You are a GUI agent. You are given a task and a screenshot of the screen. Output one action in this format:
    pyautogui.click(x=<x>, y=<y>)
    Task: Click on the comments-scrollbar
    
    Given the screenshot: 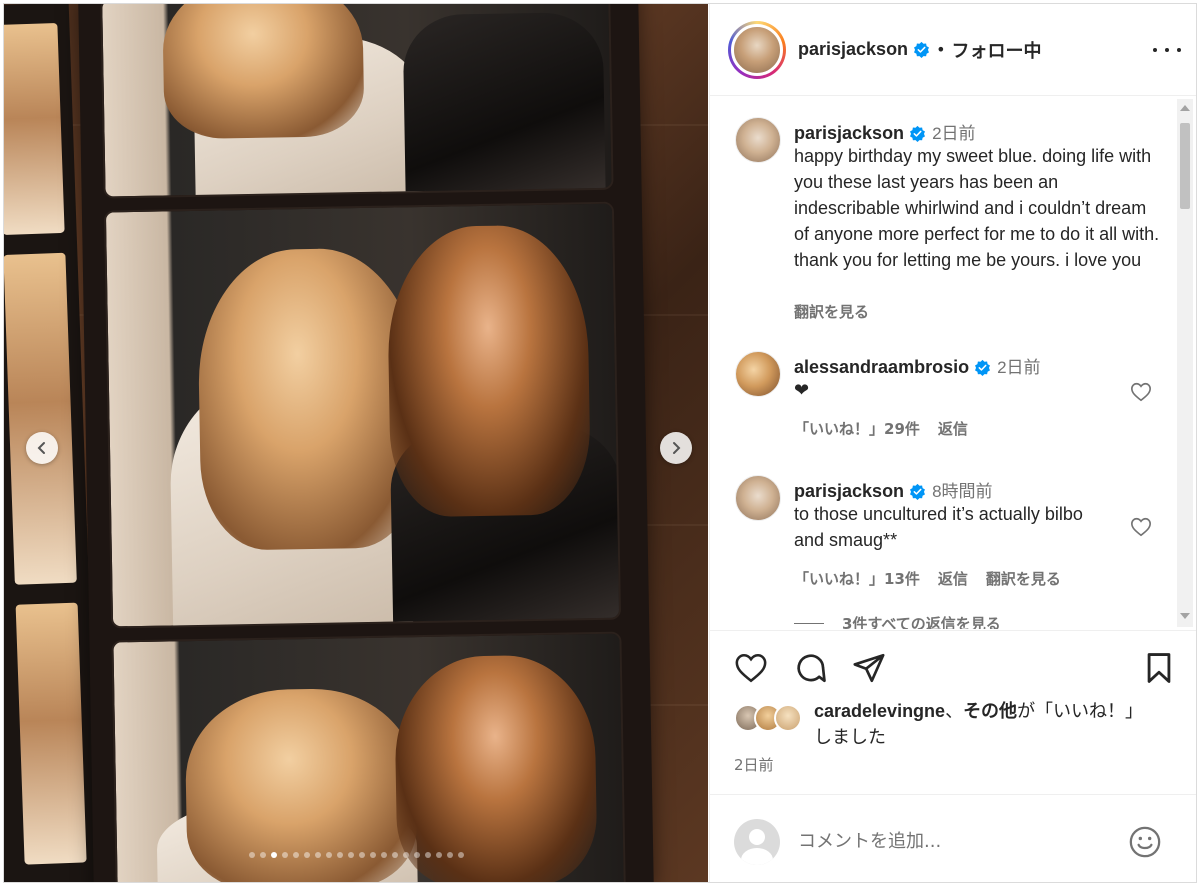 What is the action you would take?
    pyautogui.click(x=1185, y=363)
    